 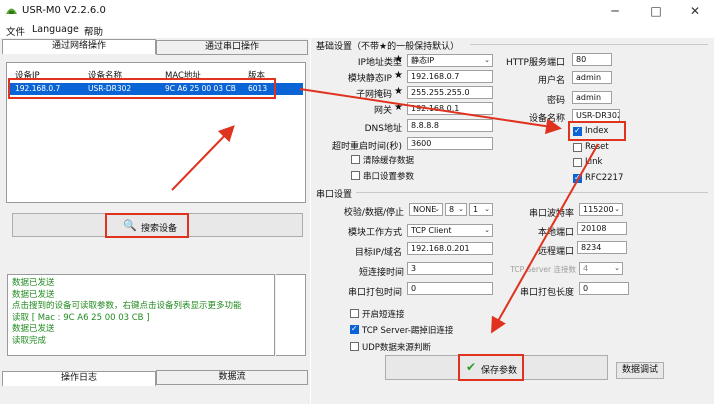 What do you see at coordinates (430, 111) in the screenshot?
I see `arrow-to-index` at bounding box center [430, 111].